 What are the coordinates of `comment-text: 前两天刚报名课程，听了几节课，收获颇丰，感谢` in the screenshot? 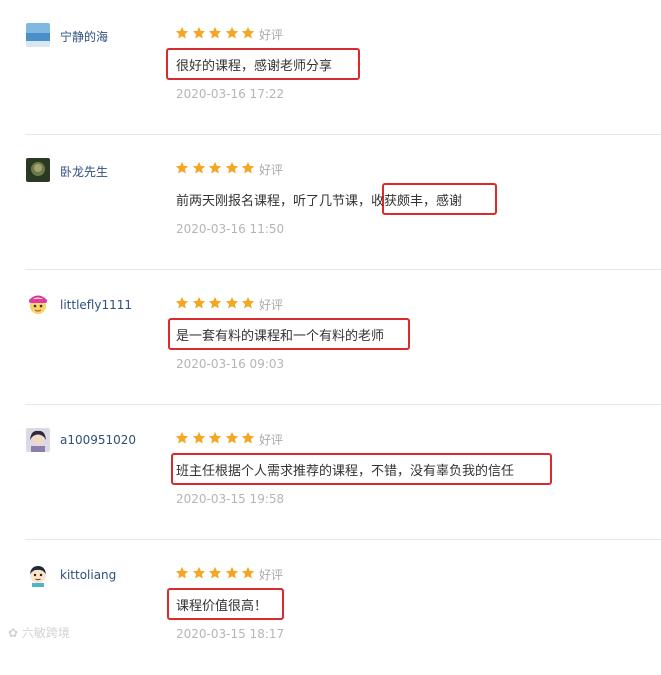 It's located at (319, 201).